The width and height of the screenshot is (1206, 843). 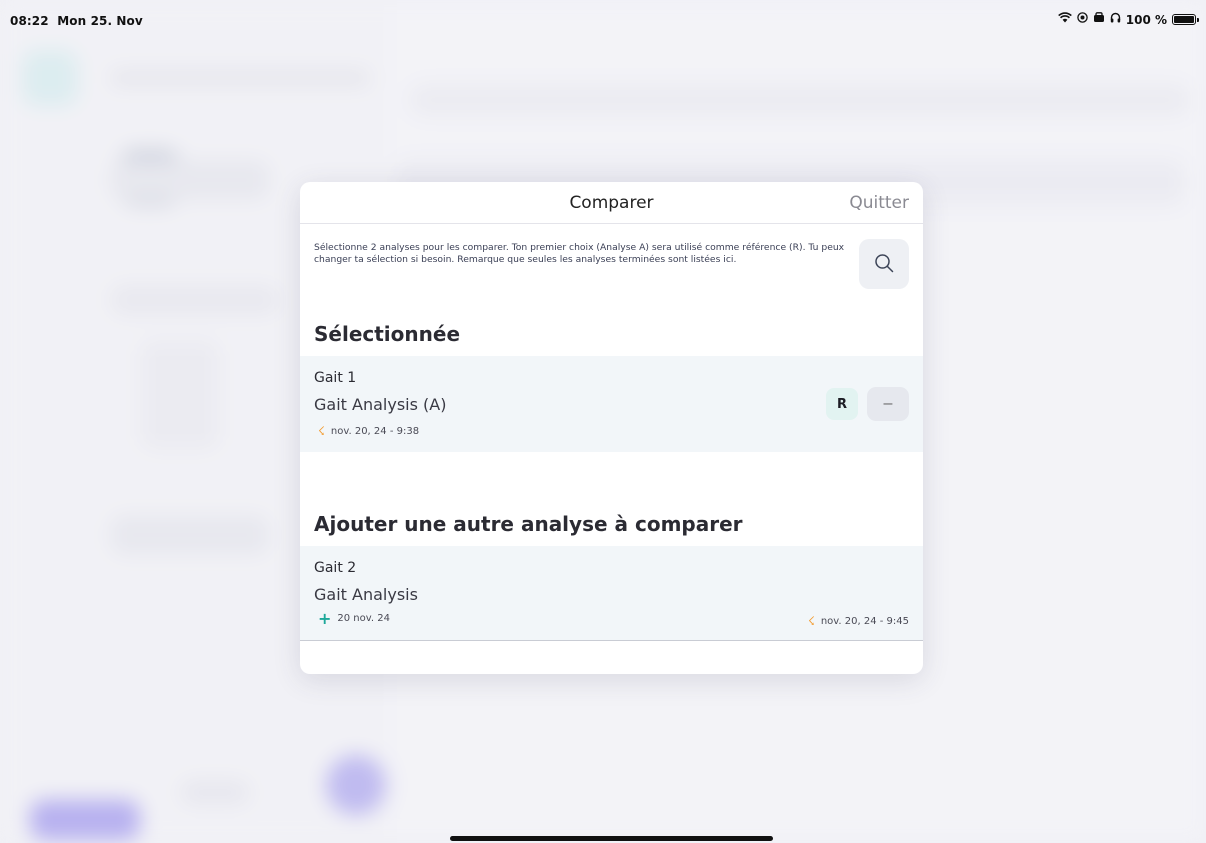 I want to click on modal-title: Comparer, so click(x=611, y=203).